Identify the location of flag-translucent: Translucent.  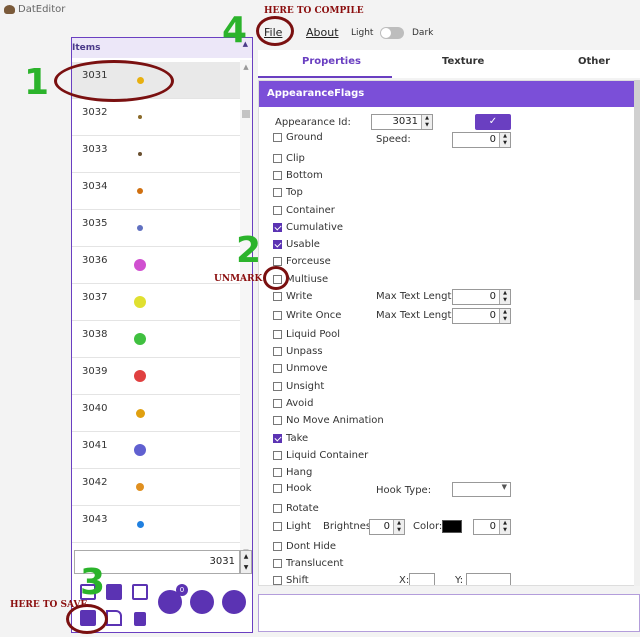
(308, 566).